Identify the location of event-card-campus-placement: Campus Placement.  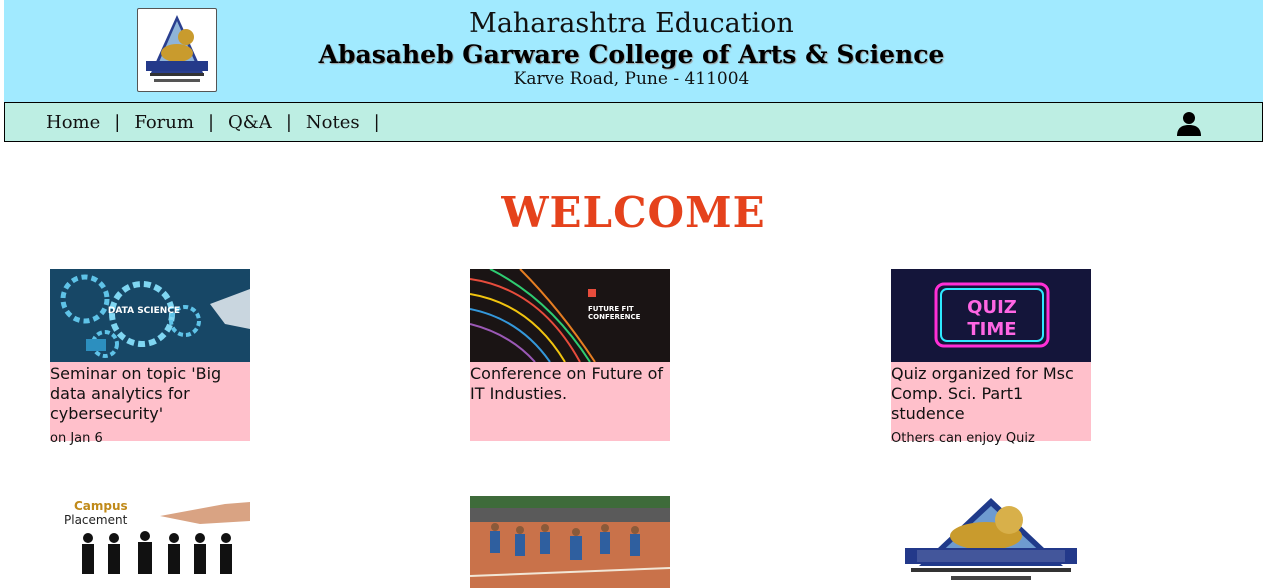
(150, 542).